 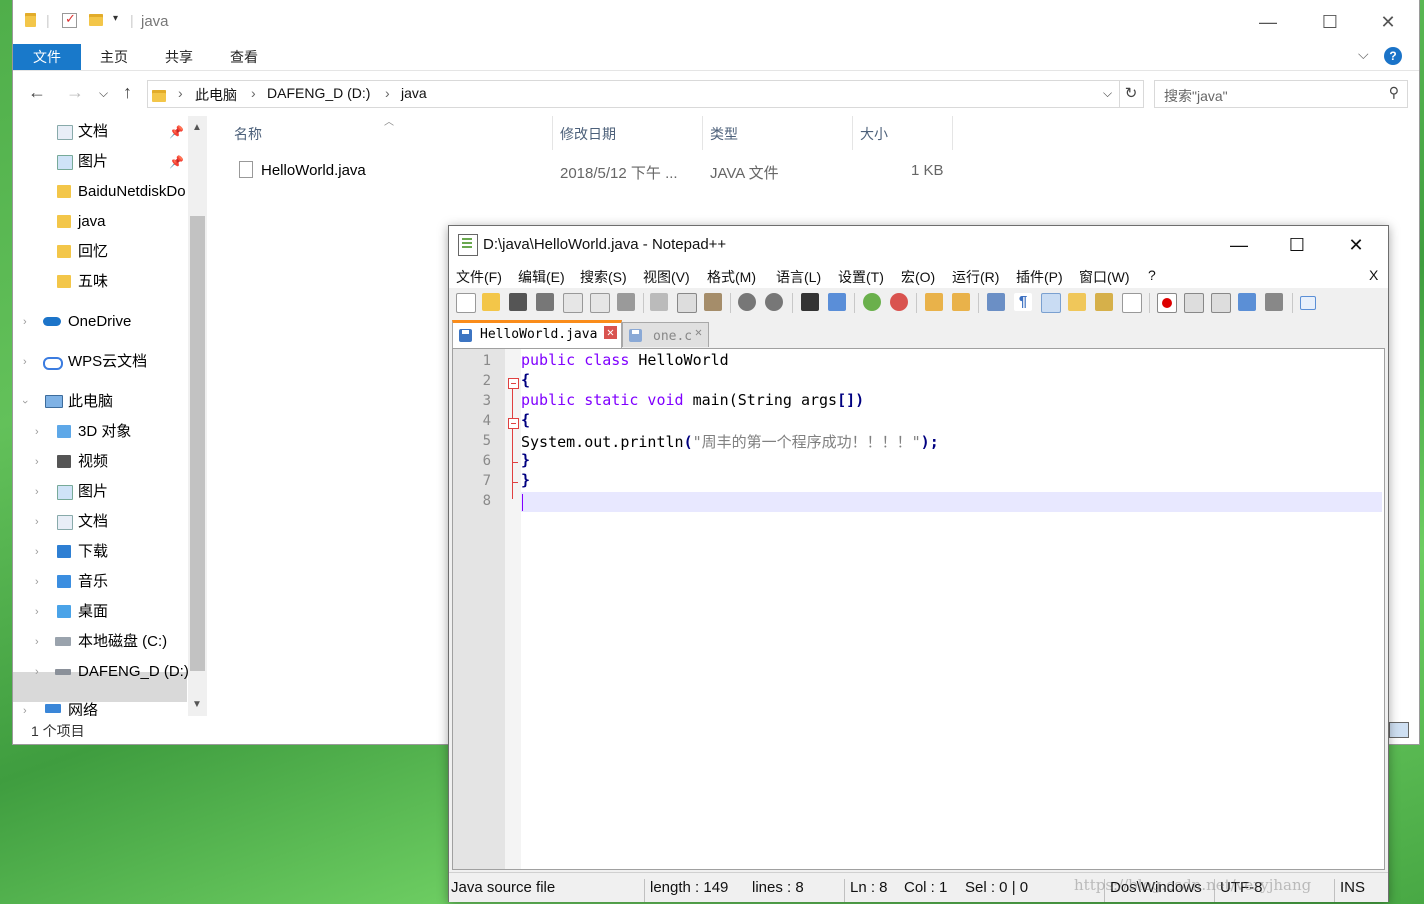 What do you see at coordinates (545, 302) in the screenshot?
I see `save-all-icon` at bounding box center [545, 302].